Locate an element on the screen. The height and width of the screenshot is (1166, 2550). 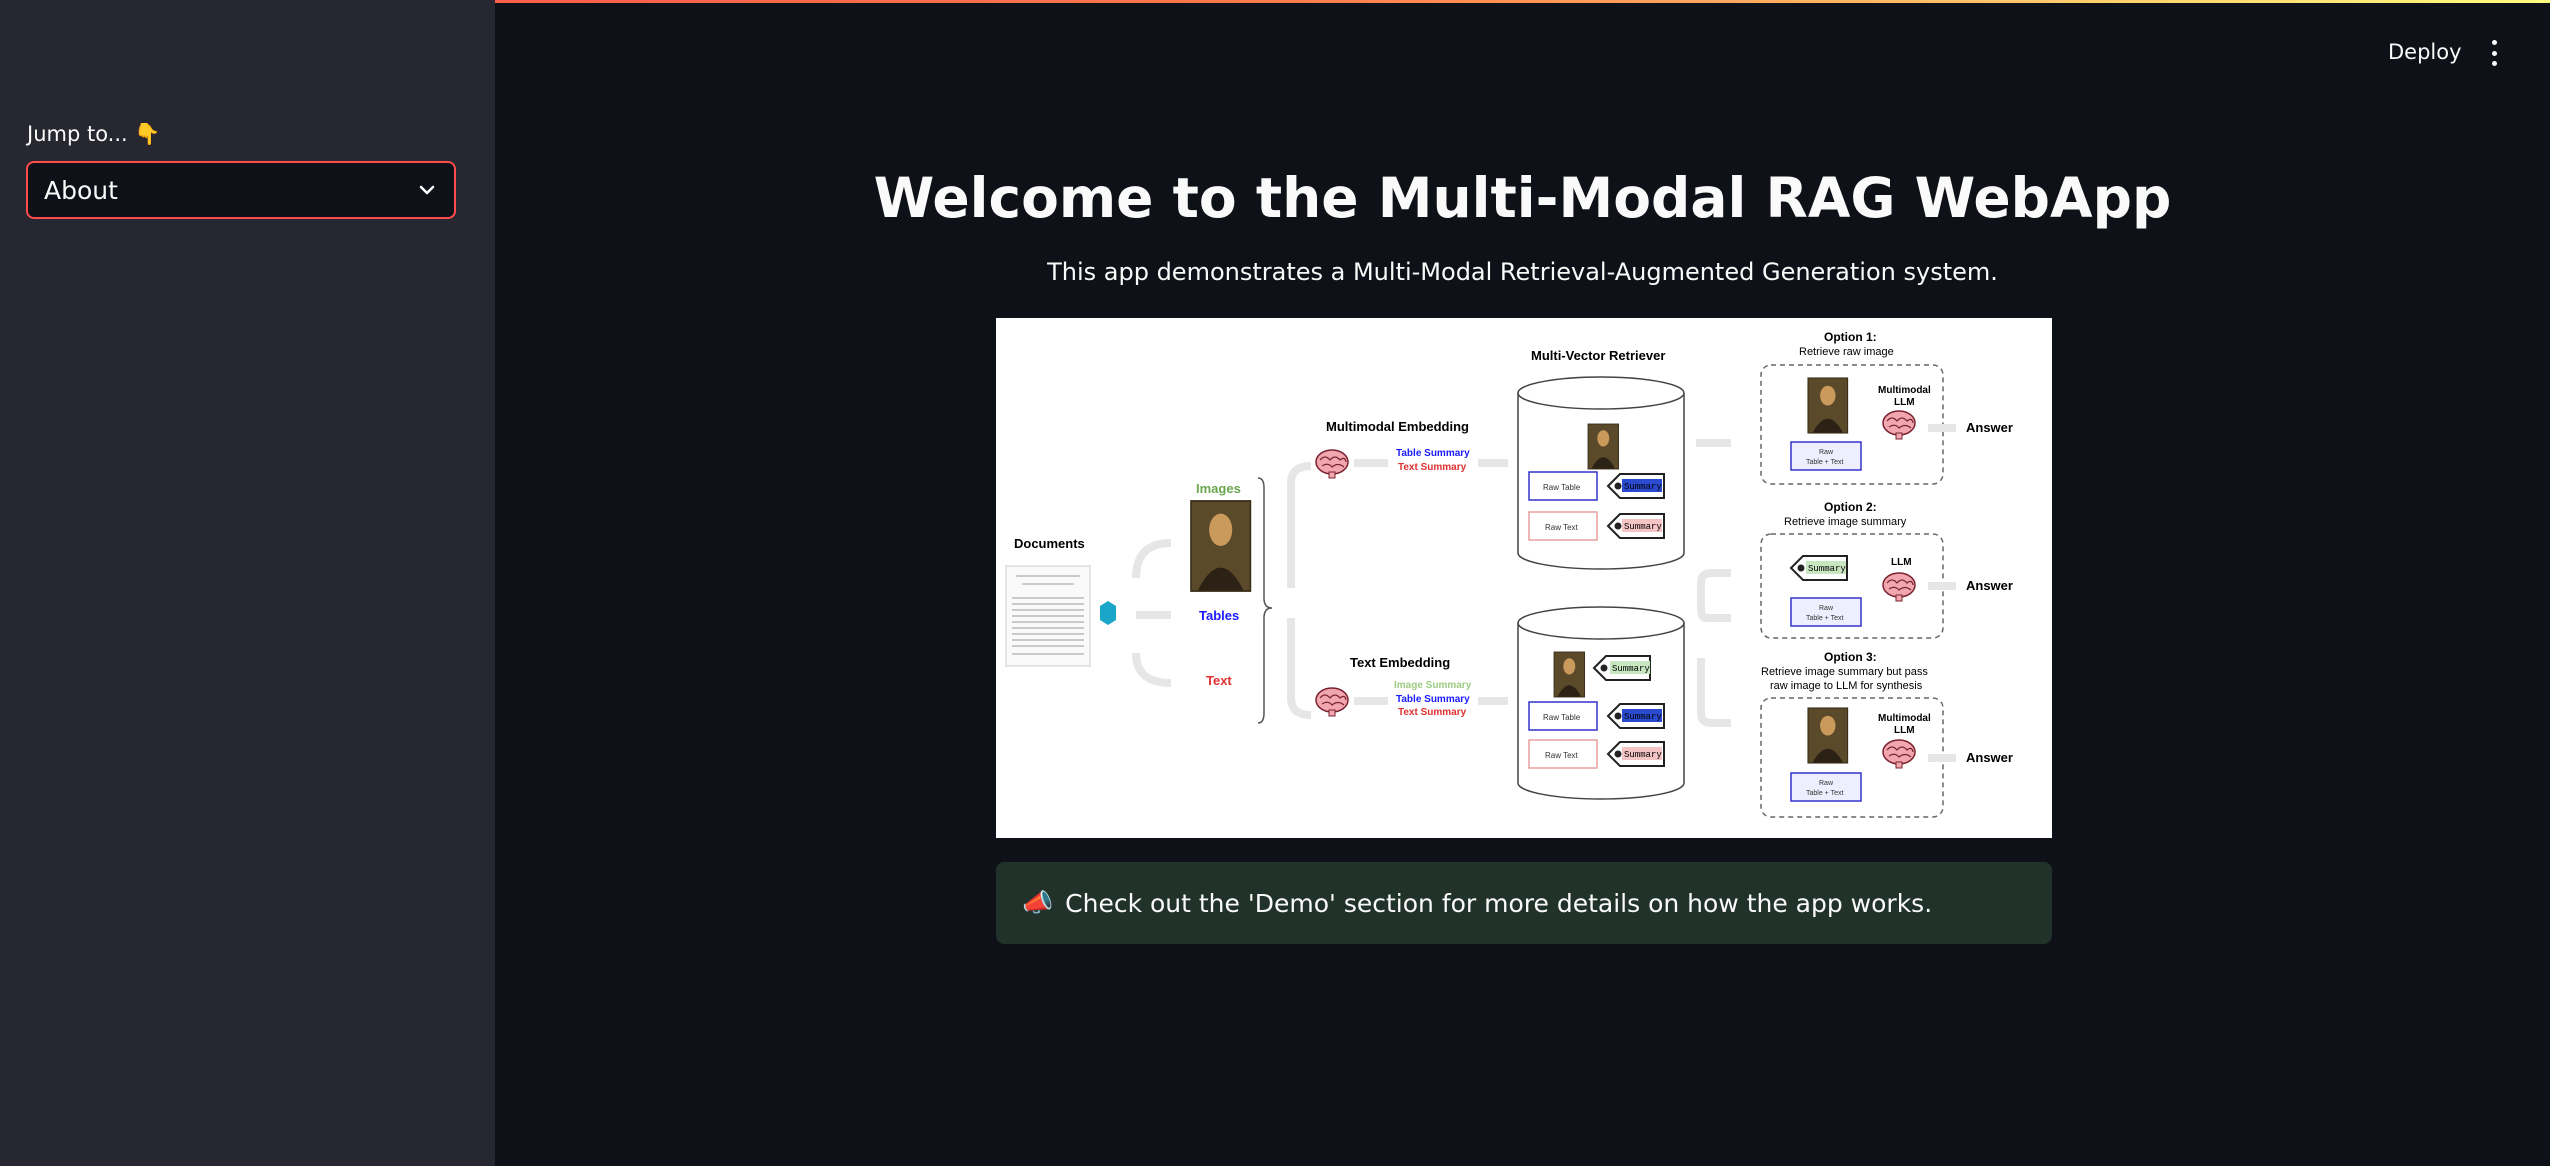
split-arrows is located at coordinates (1152, 613).